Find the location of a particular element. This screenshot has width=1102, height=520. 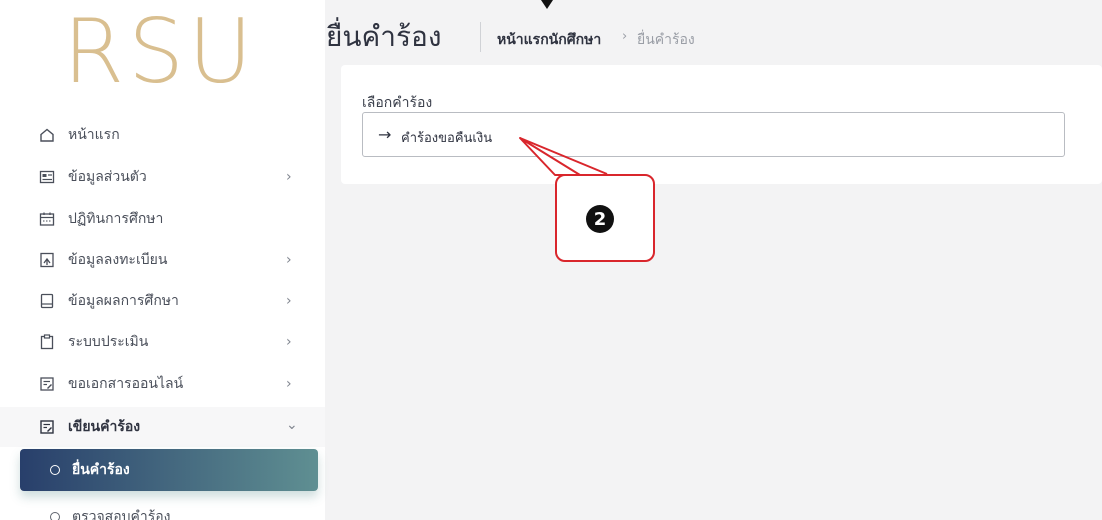

sidebar-subitem-submit-request: ยื่นคำร้อง is located at coordinates (169, 470).